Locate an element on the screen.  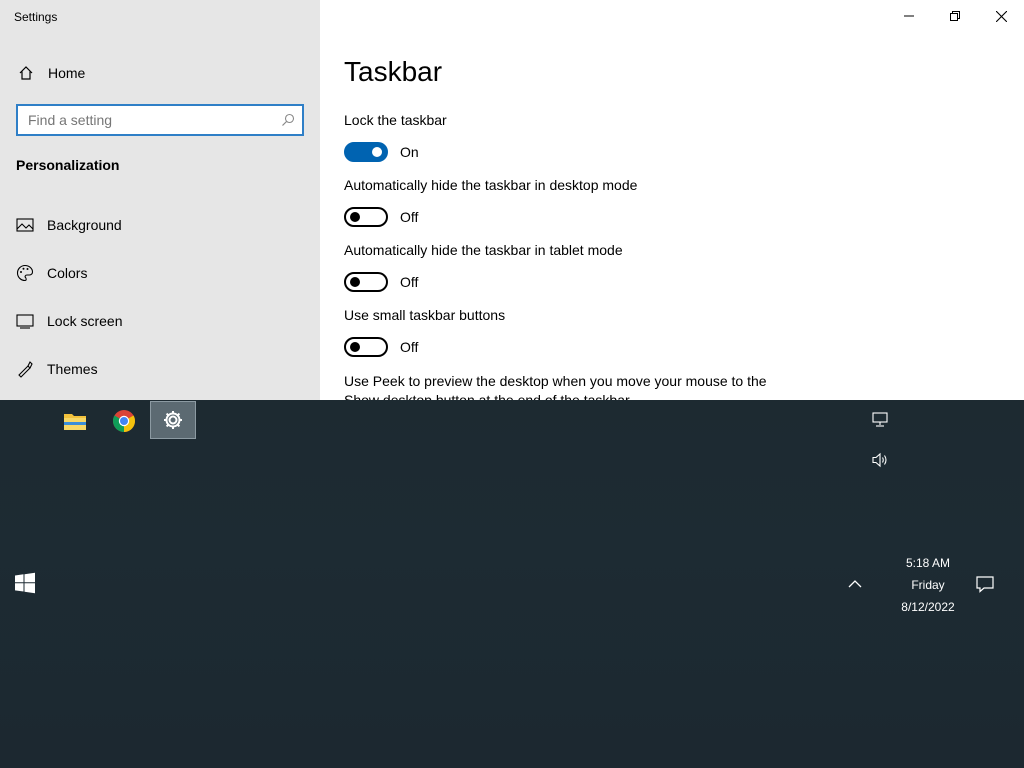
notification-icon is located at coordinates (985, 584).